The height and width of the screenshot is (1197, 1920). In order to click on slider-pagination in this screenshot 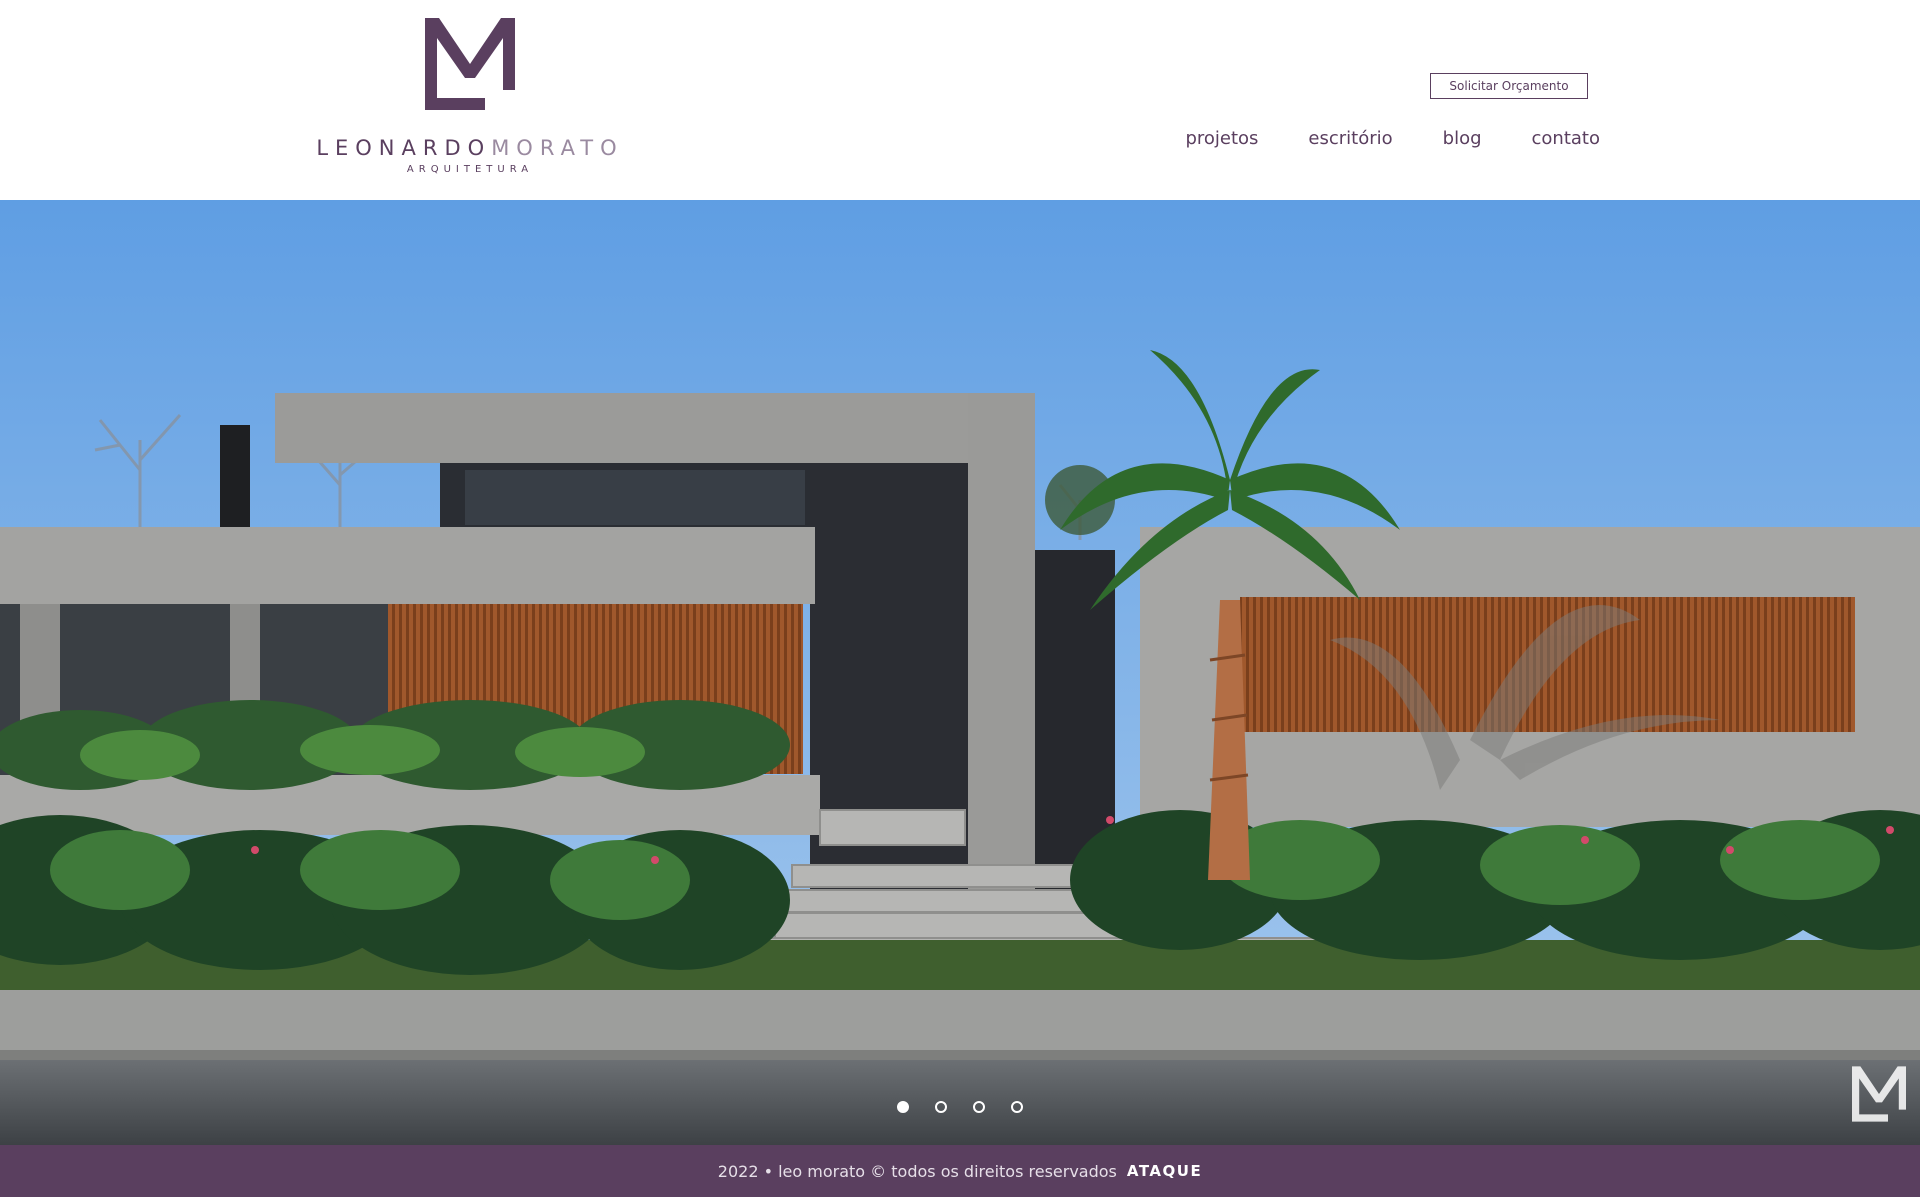, I will do `click(960, 1107)`.